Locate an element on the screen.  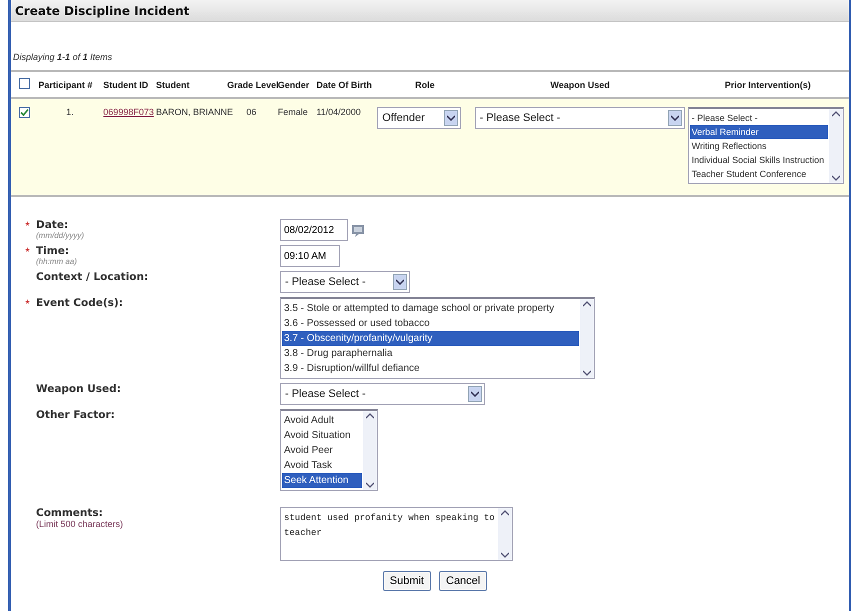
table-cell: 11/04/2000 is located at coordinates (338, 112).